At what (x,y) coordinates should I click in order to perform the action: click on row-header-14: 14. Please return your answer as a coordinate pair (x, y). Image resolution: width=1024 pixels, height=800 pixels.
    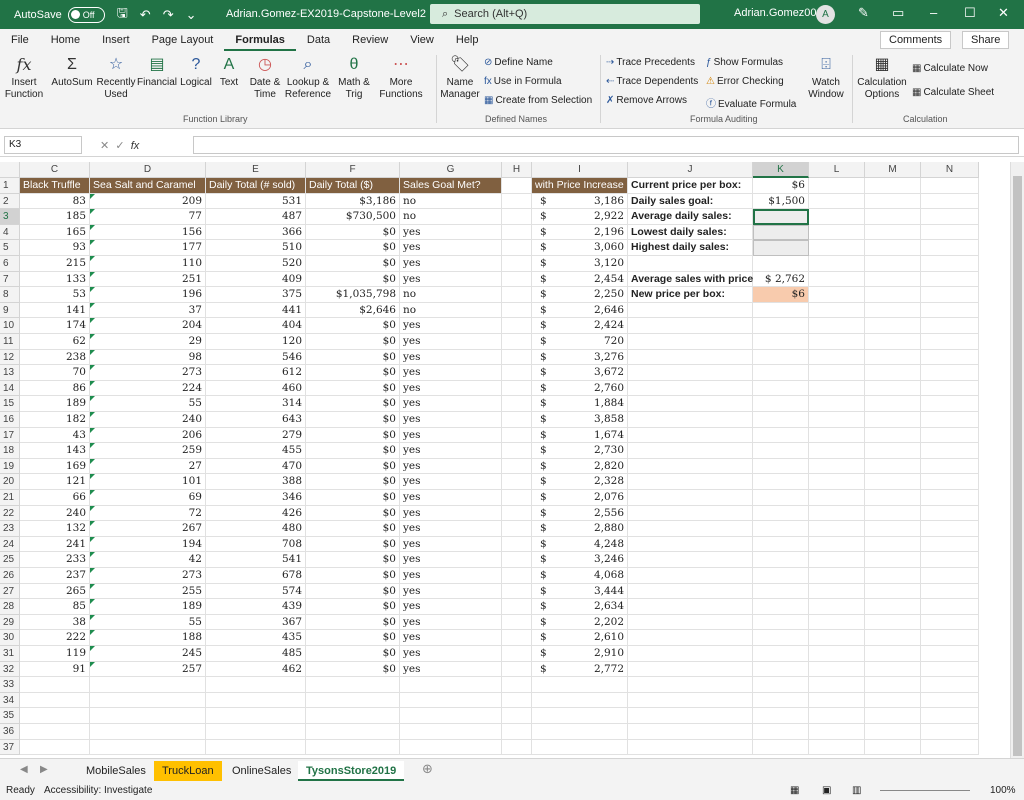
    Looking at the image, I should click on (10, 388).